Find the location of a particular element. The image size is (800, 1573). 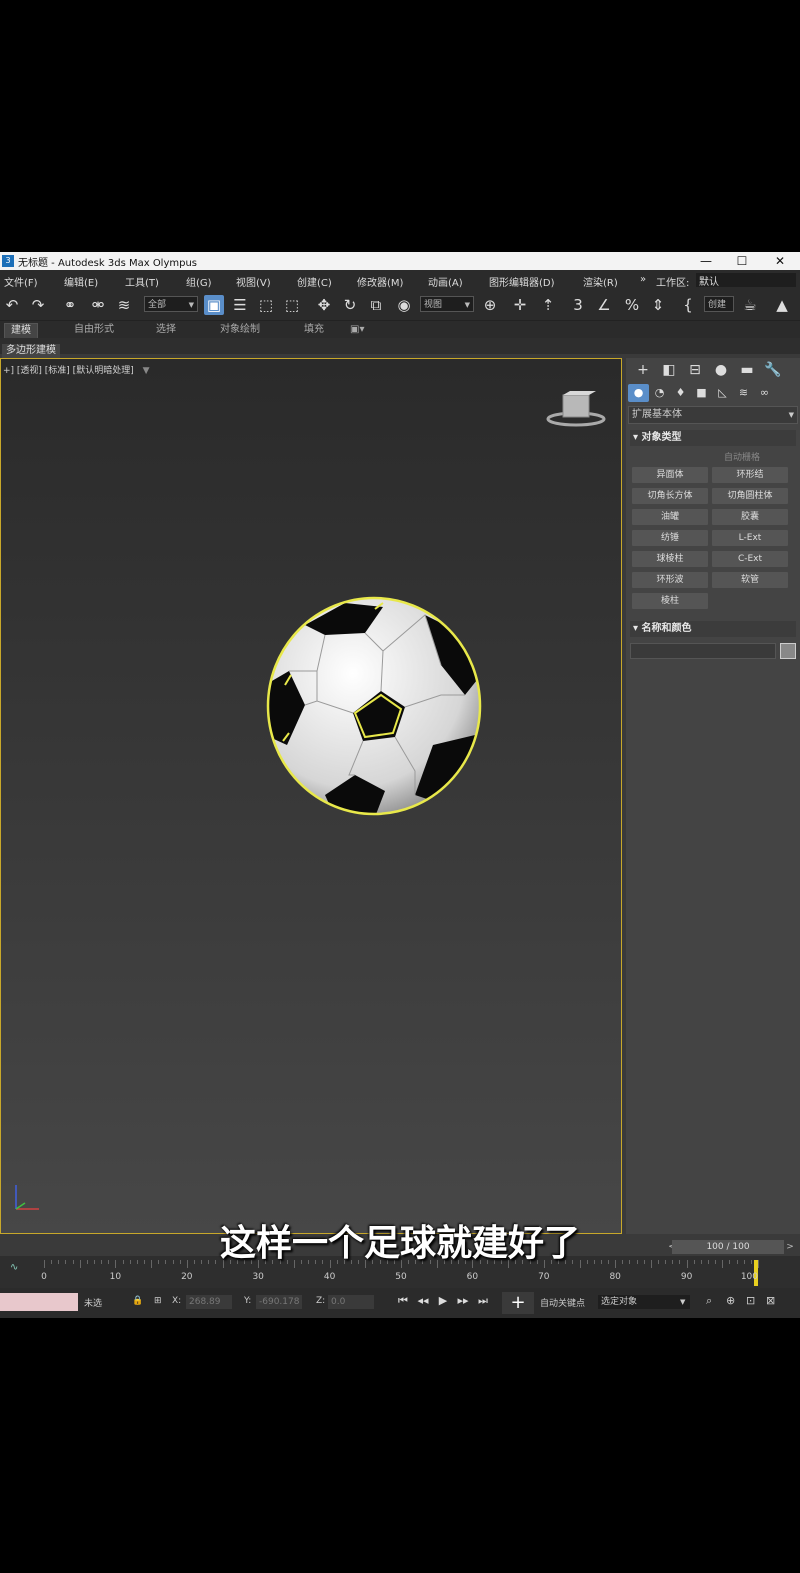

soccer-ball-object is located at coordinates (374, 706).